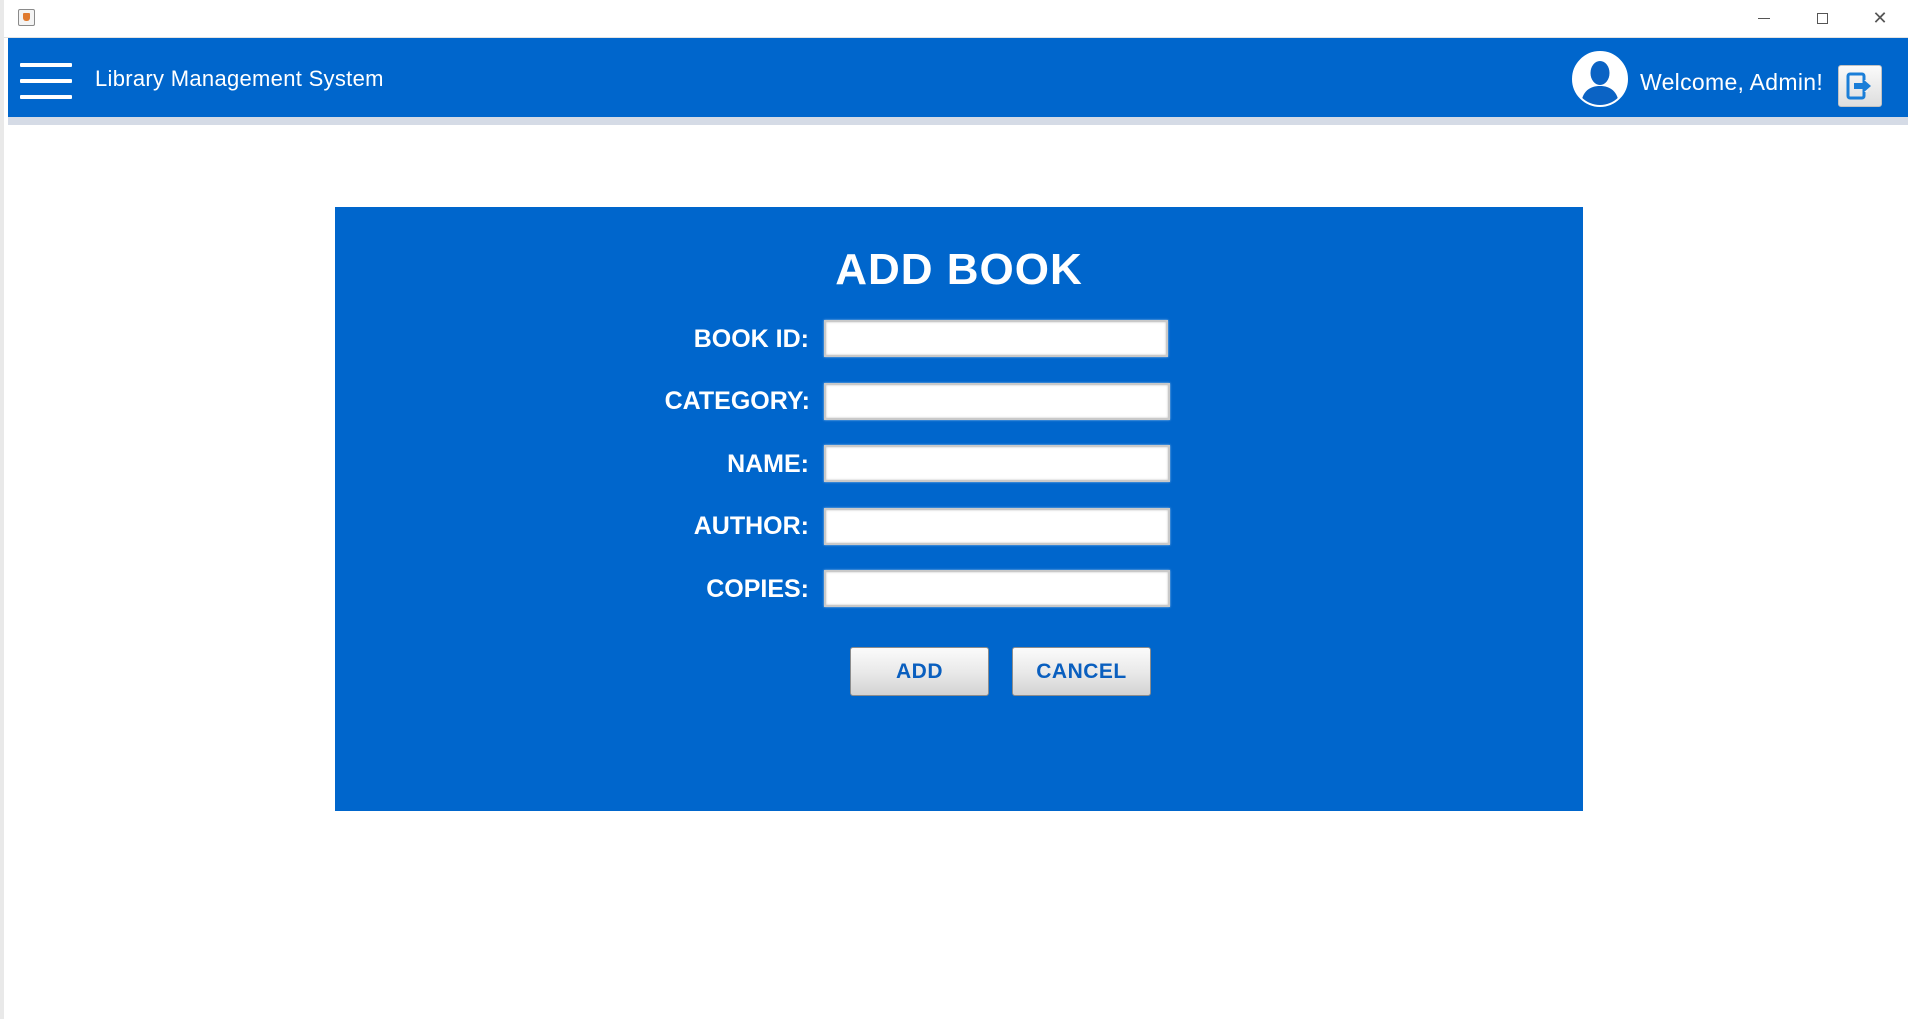  I want to click on maximize-button, so click(1822, 18).